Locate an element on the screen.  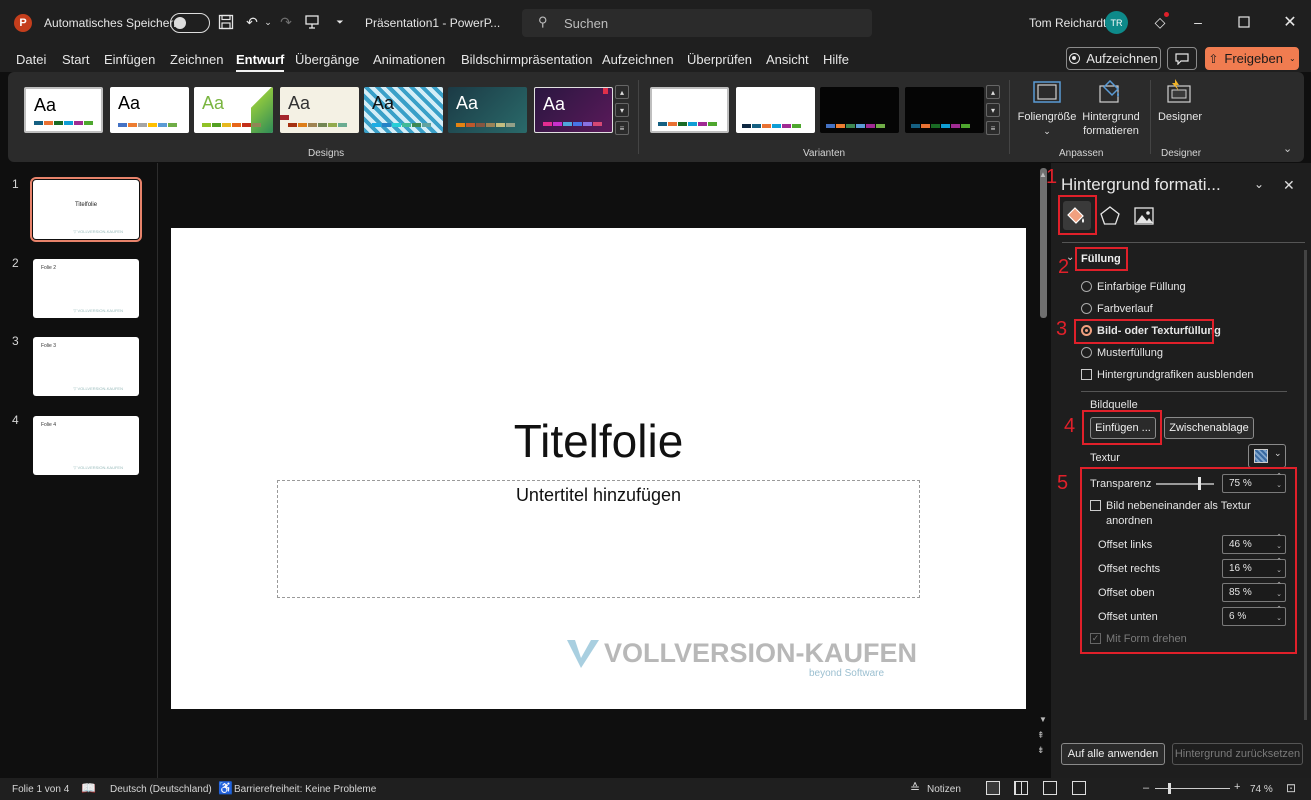
checkbox-hide-graphics is located at coordinates (1086, 374).